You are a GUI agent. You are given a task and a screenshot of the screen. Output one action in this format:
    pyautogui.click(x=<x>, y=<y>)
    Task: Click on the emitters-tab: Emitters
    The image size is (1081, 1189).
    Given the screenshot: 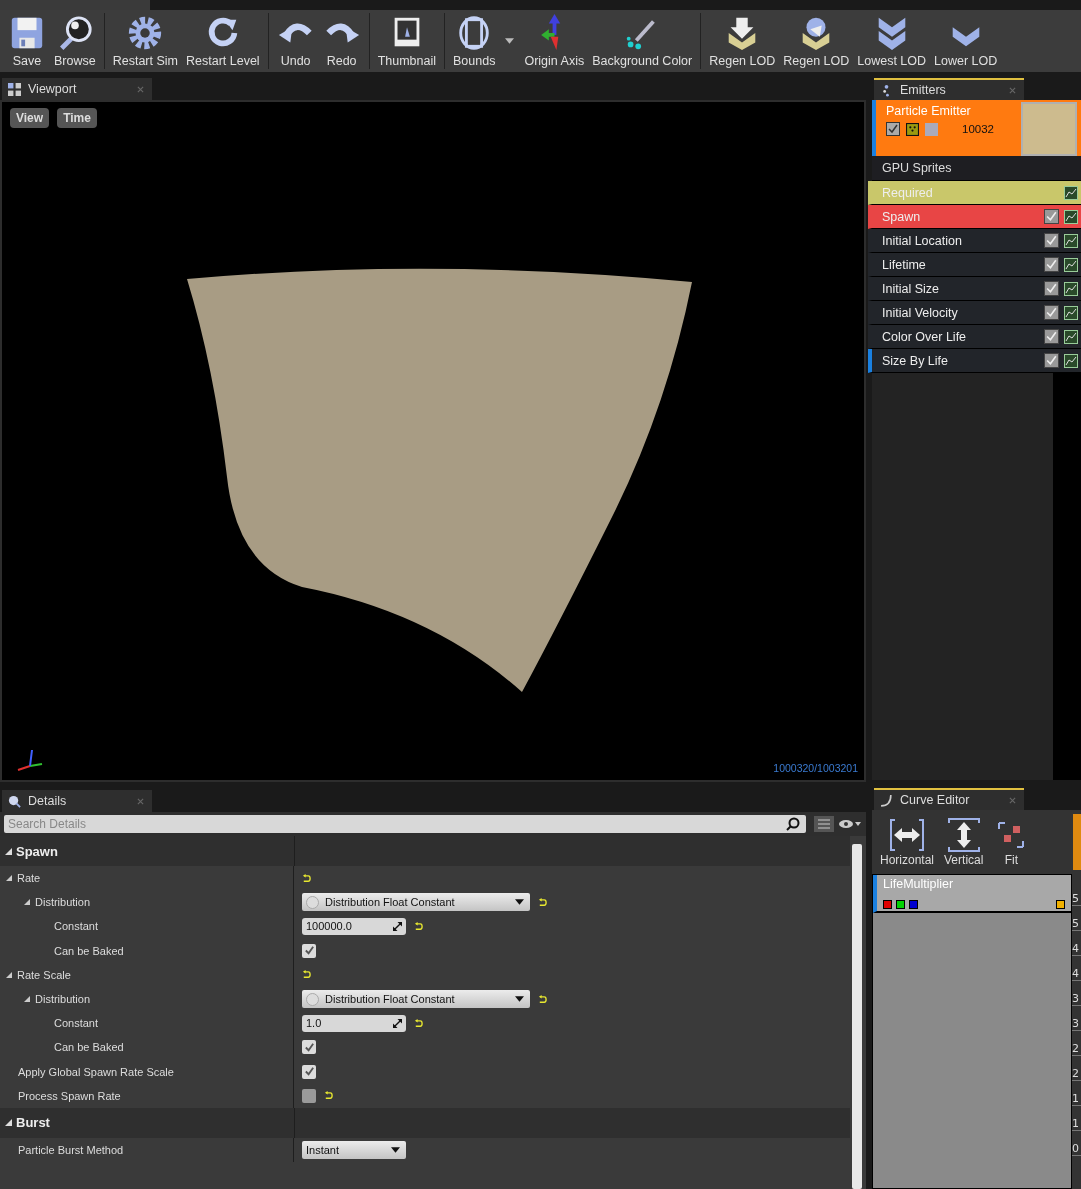 What is the action you would take?
    pyautogui.click(x=949, y=89)
    